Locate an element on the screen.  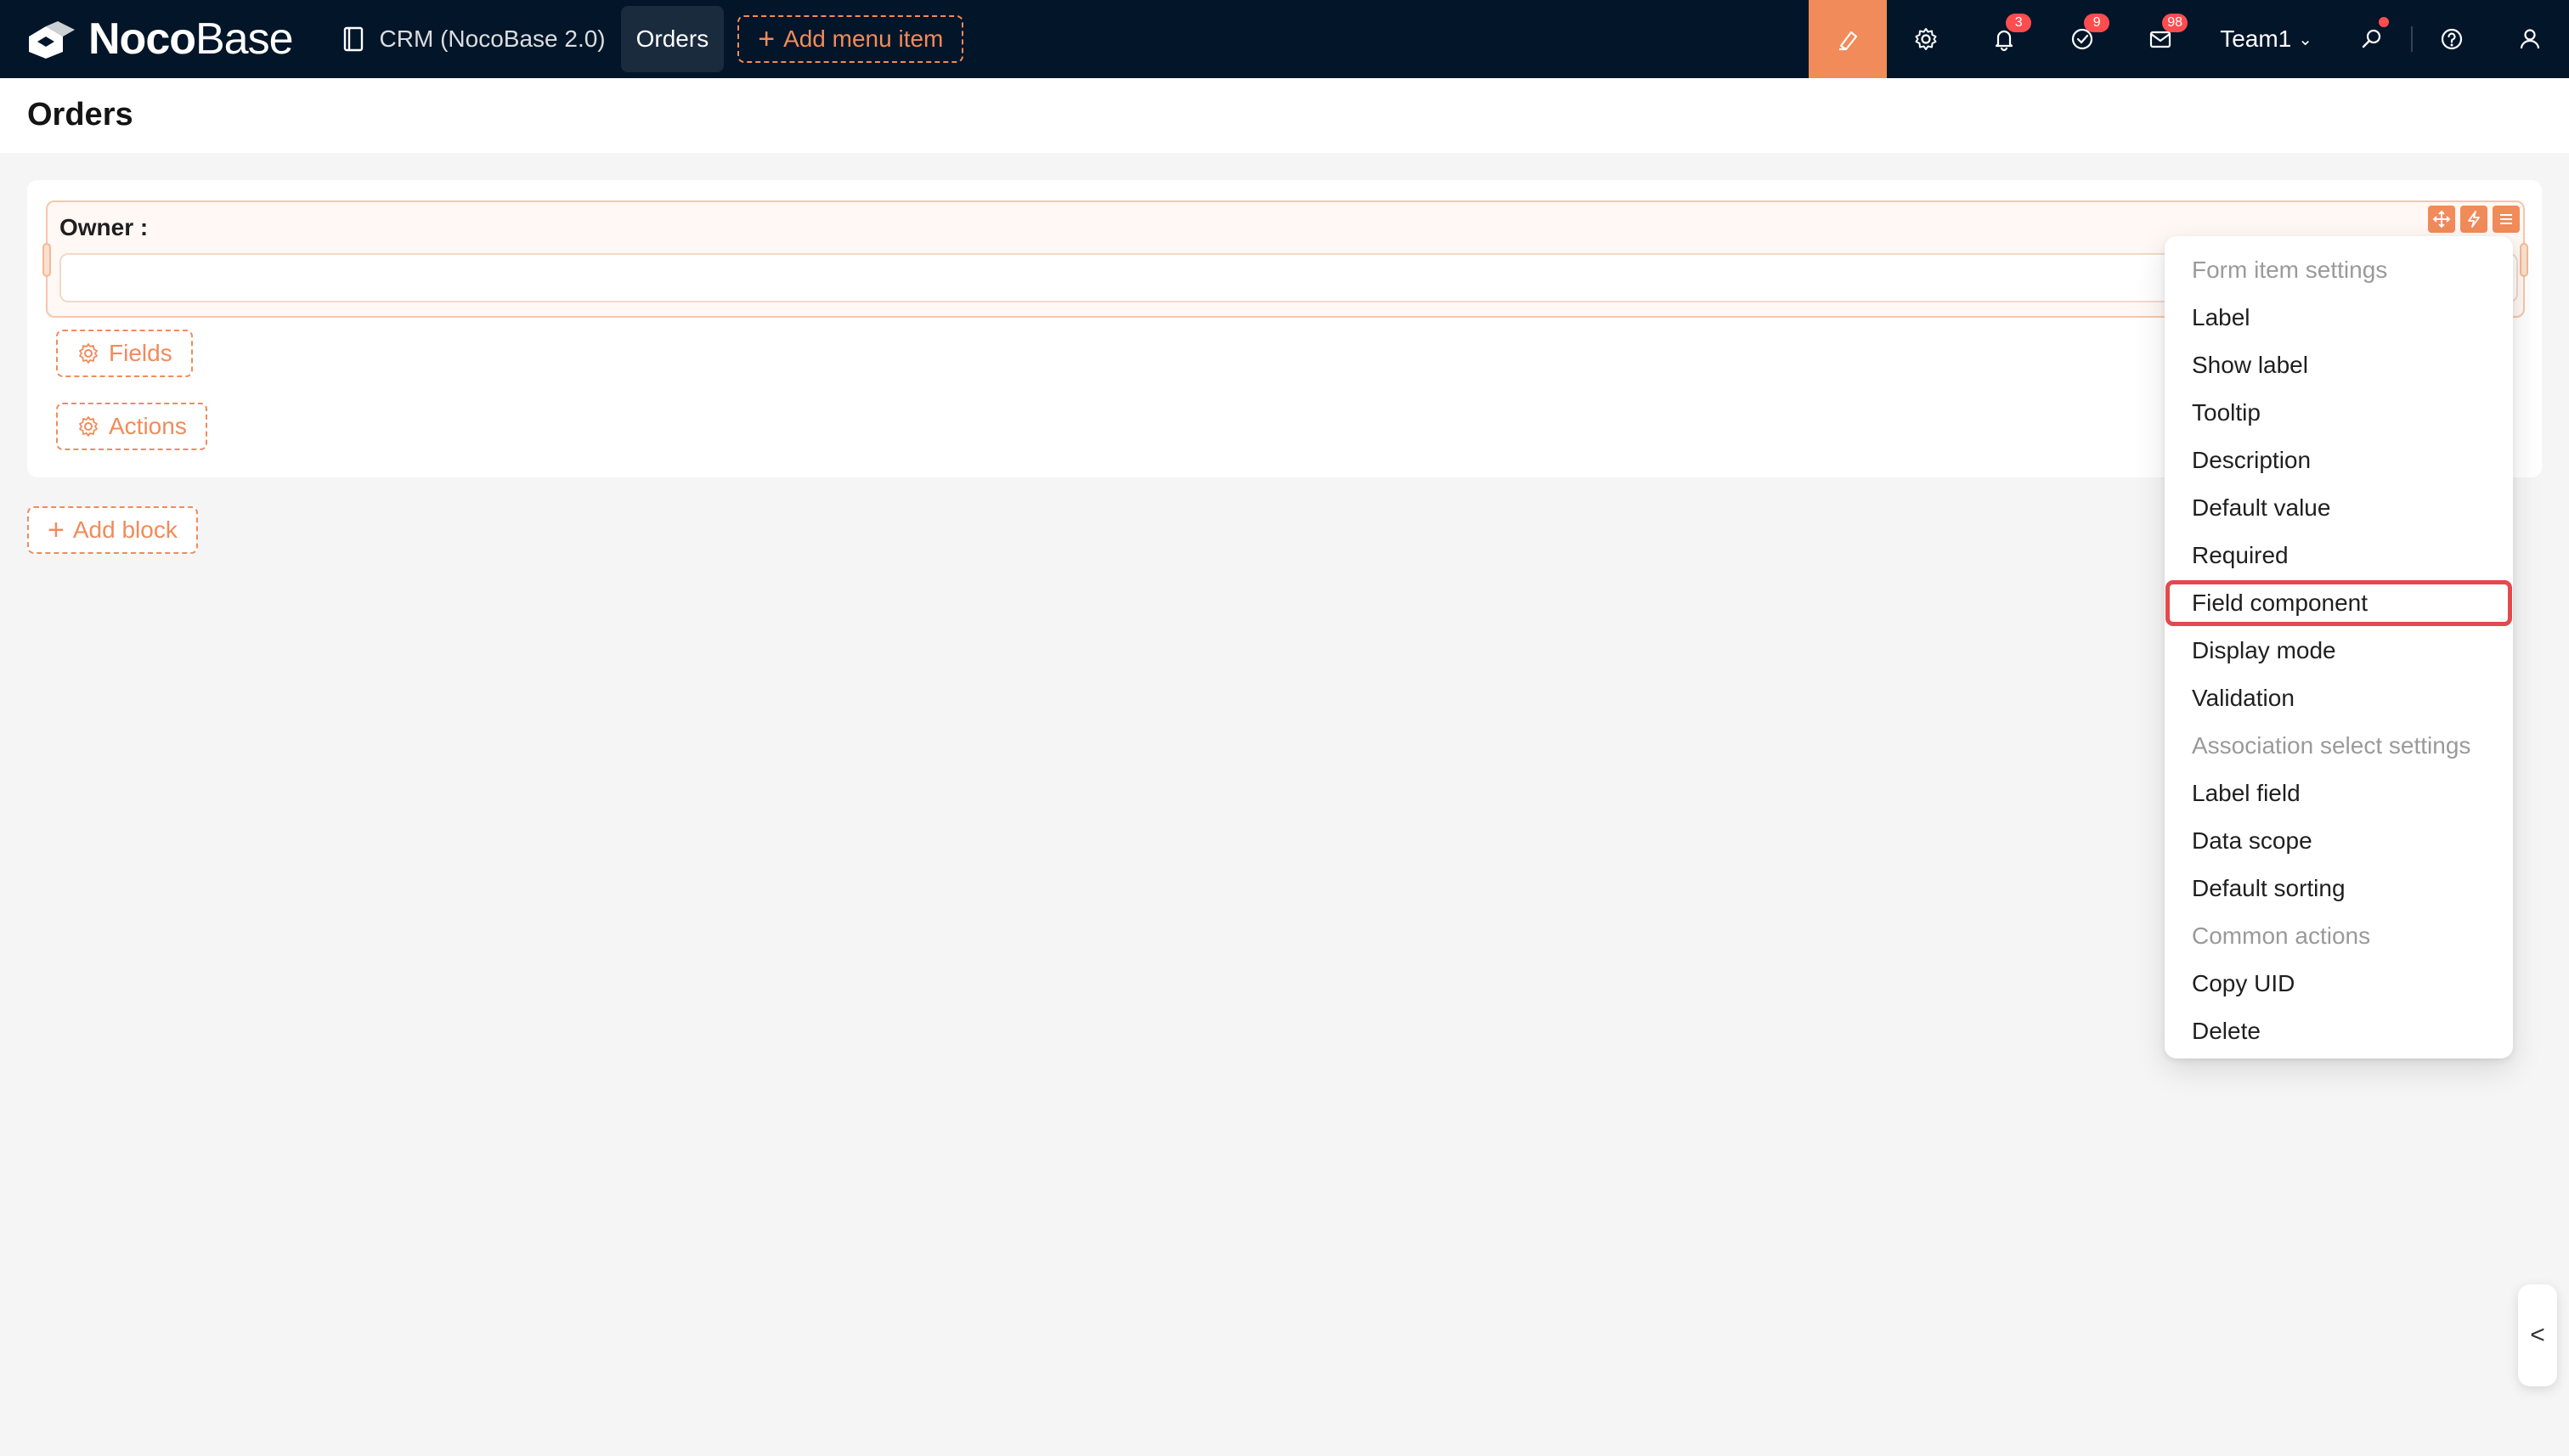
menu-item-field-component: Field component is located at coordinates (2339, 603).